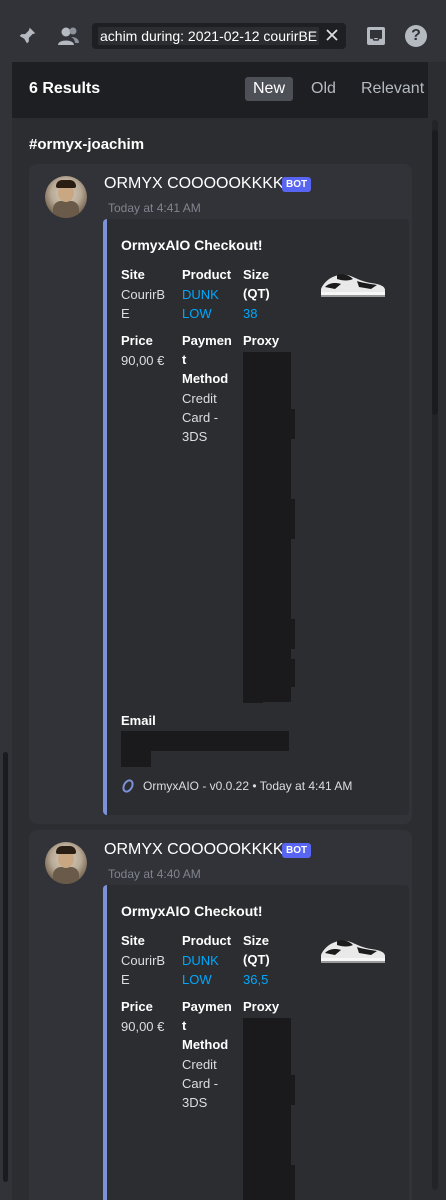  Describe the element at coordinates (376, 36) in the screenshot. I see `inbox-icon` at that location.